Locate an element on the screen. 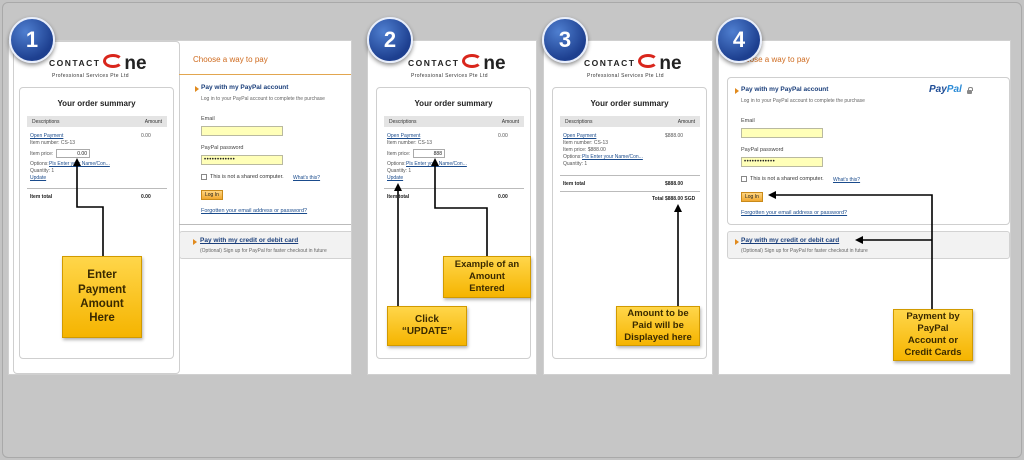 The height and width of the screenshot is (460, 1024). step-4-badge: 4 is located at coordinates (739, 40).